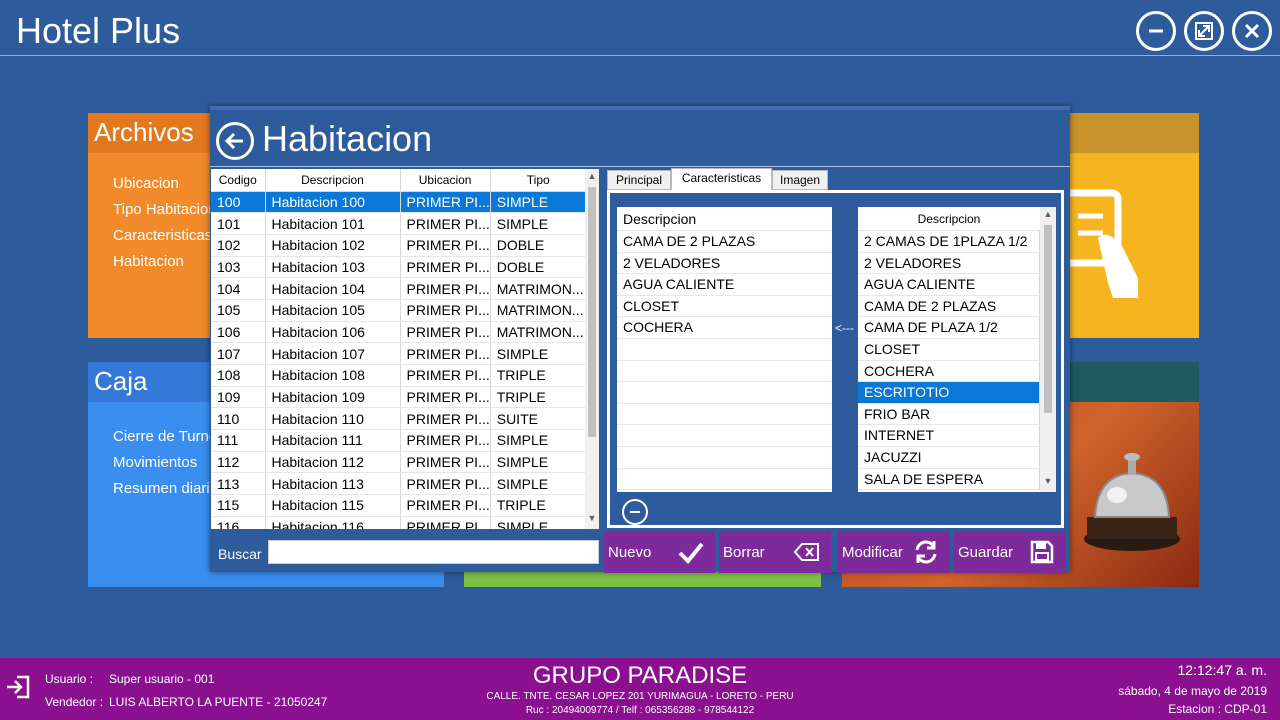 The image size is (1280, 720). What do you see at coordinates (165, 236) in the screenshot?
I see `tile-archivos-item: Caracteristicas` at bounding box center [165, 236].